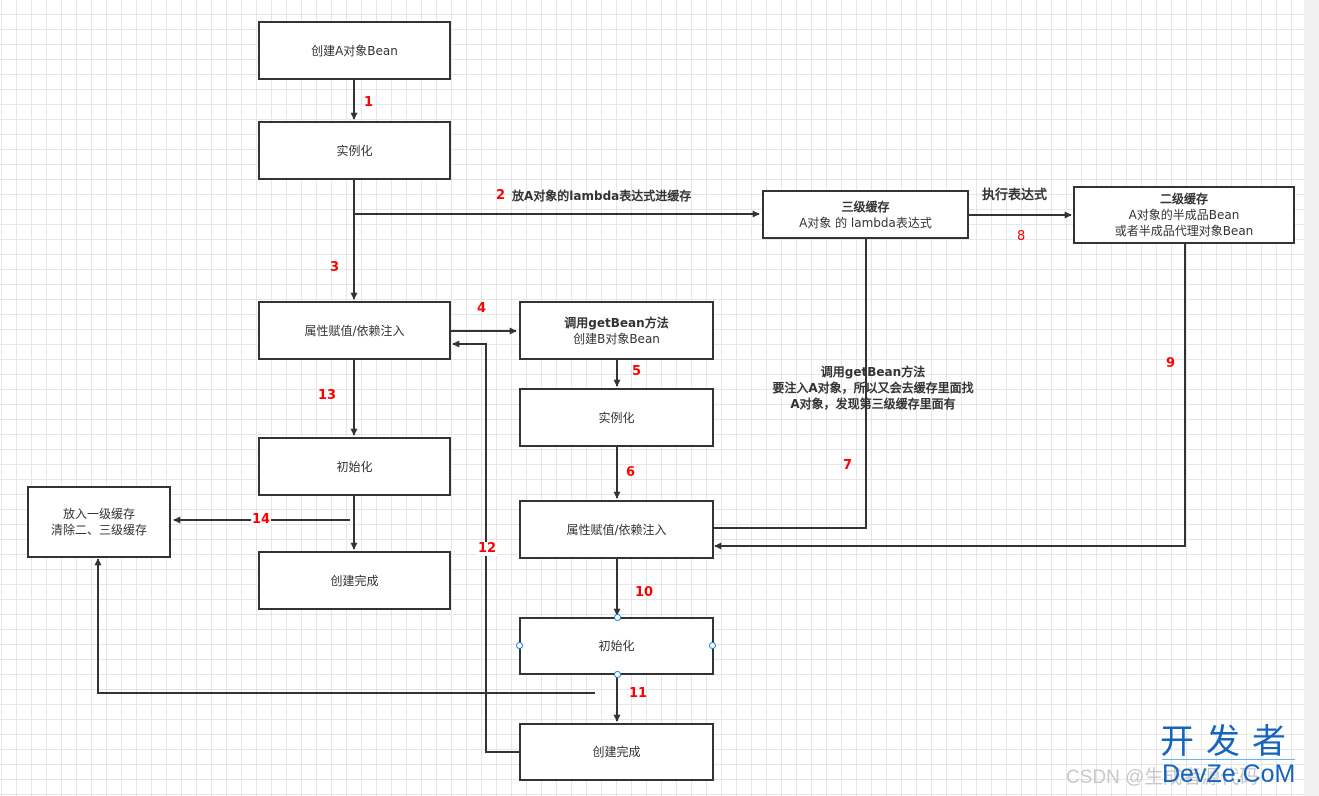  What do you see at coordinates (865, 222) in the screenshot?
I see `node-third-cache-text: A对象 的 lambda表达式` at bounding box center [865, 222].